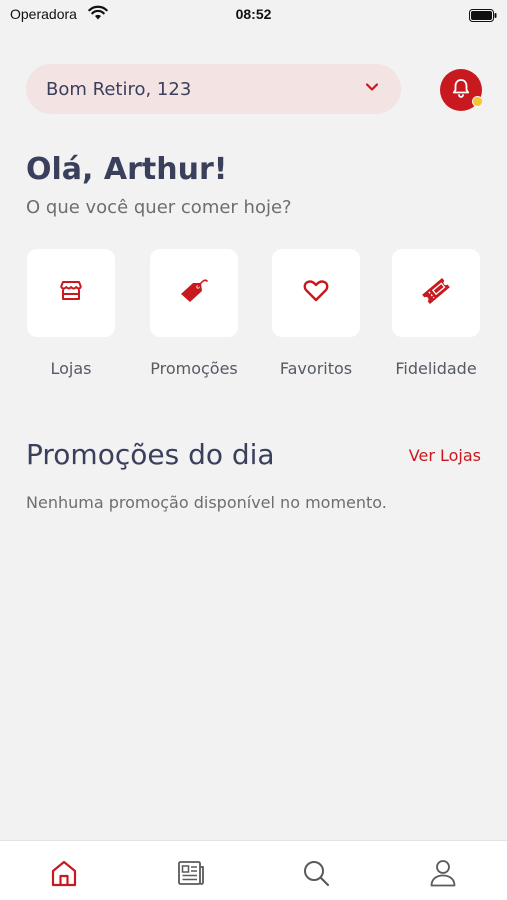 The width and height of the screenshot is (507, 900). Describe the element at coordinates (477, 101) in the screenshot. I see `notification-badge` at that location.